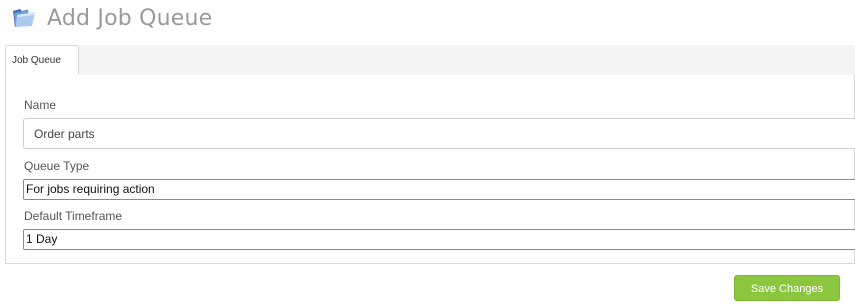  I want to click on tab-bar: Job Queue, so click(430, 60).